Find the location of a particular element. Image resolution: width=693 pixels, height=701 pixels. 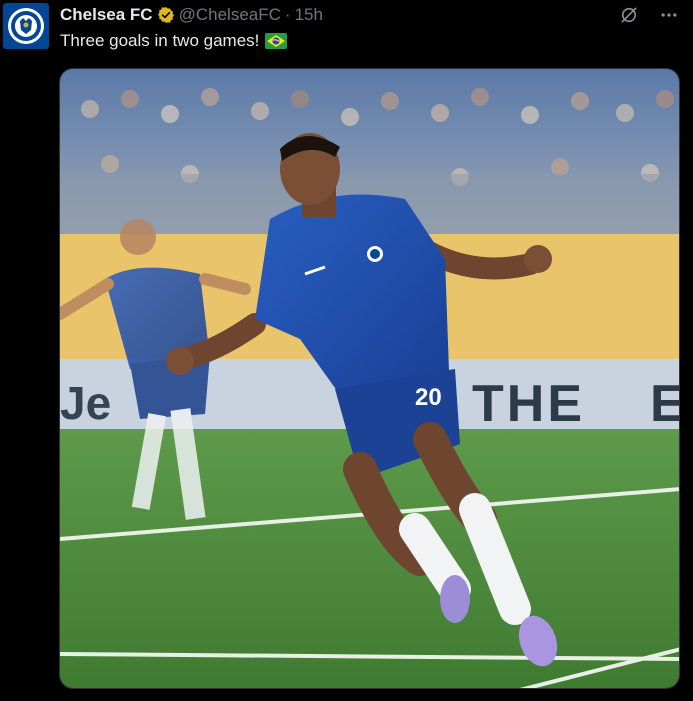

author-name: Chelsea FC is located at coordinates (106, 15).